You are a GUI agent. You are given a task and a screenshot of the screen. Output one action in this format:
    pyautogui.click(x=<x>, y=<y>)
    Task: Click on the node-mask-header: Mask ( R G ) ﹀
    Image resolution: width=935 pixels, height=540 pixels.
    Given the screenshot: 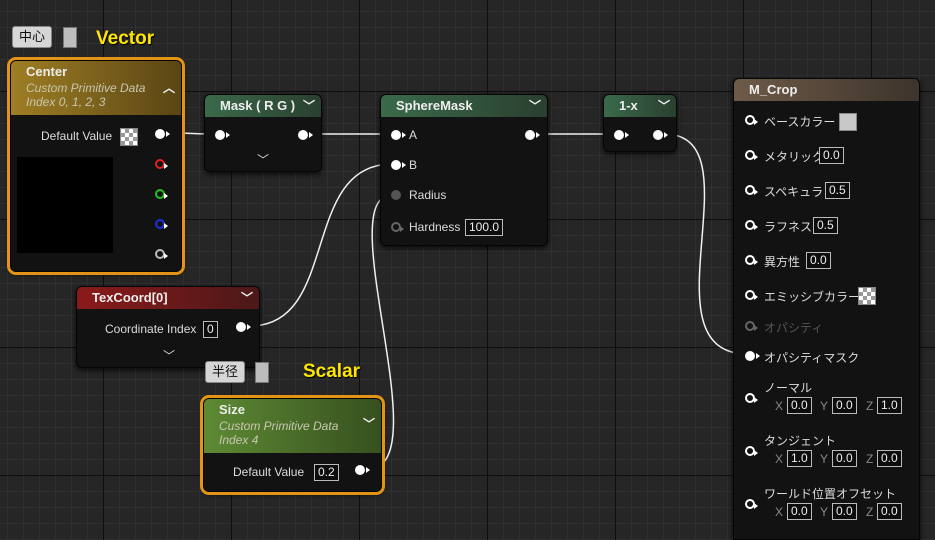 What is the action you would take?
    pyautogui.click(x=263, y=106)
    